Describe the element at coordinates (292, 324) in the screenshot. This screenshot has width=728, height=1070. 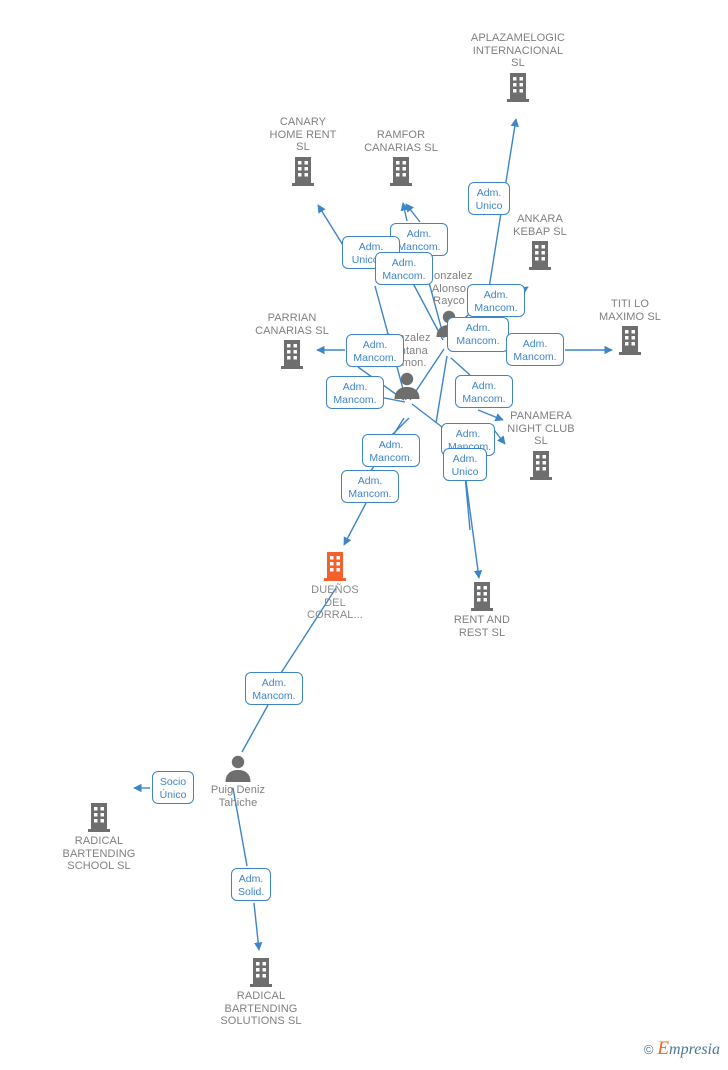
I see `company-label: PARRIAN CANARIAS SL` at that location.